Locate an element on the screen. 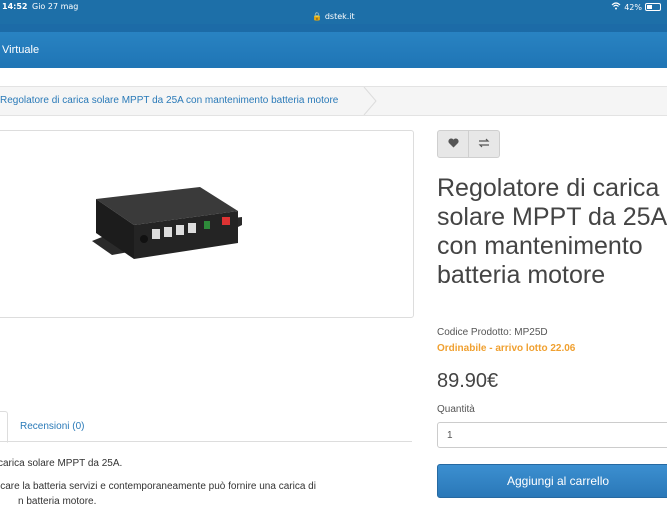  product-actions is located at coordinates (468, 144).